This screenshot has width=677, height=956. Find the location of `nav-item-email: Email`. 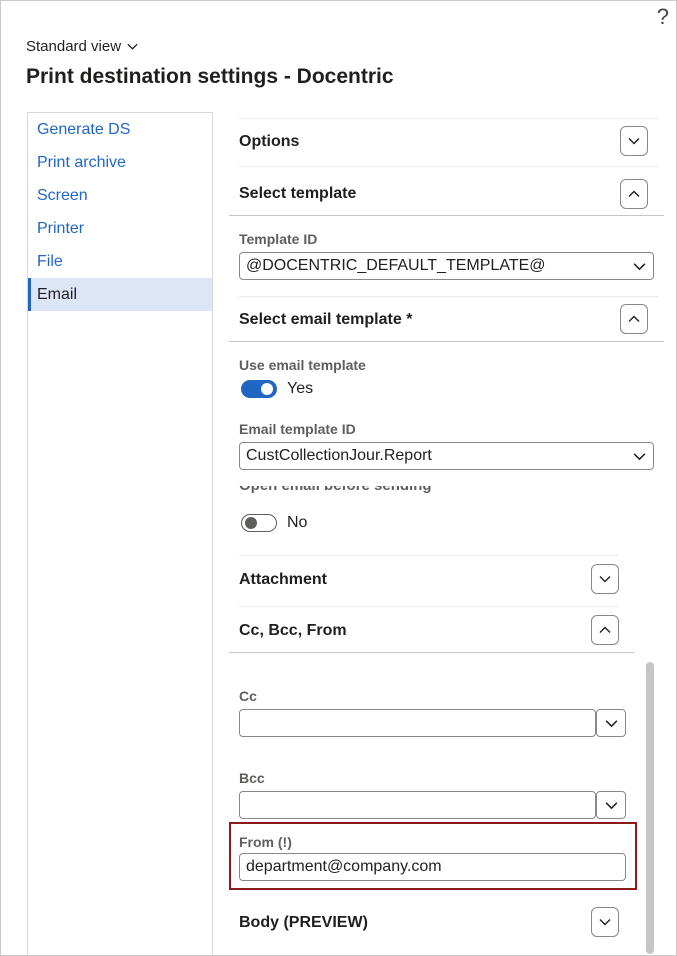

nav-item-email: Email is located at coordinates (120, 294).